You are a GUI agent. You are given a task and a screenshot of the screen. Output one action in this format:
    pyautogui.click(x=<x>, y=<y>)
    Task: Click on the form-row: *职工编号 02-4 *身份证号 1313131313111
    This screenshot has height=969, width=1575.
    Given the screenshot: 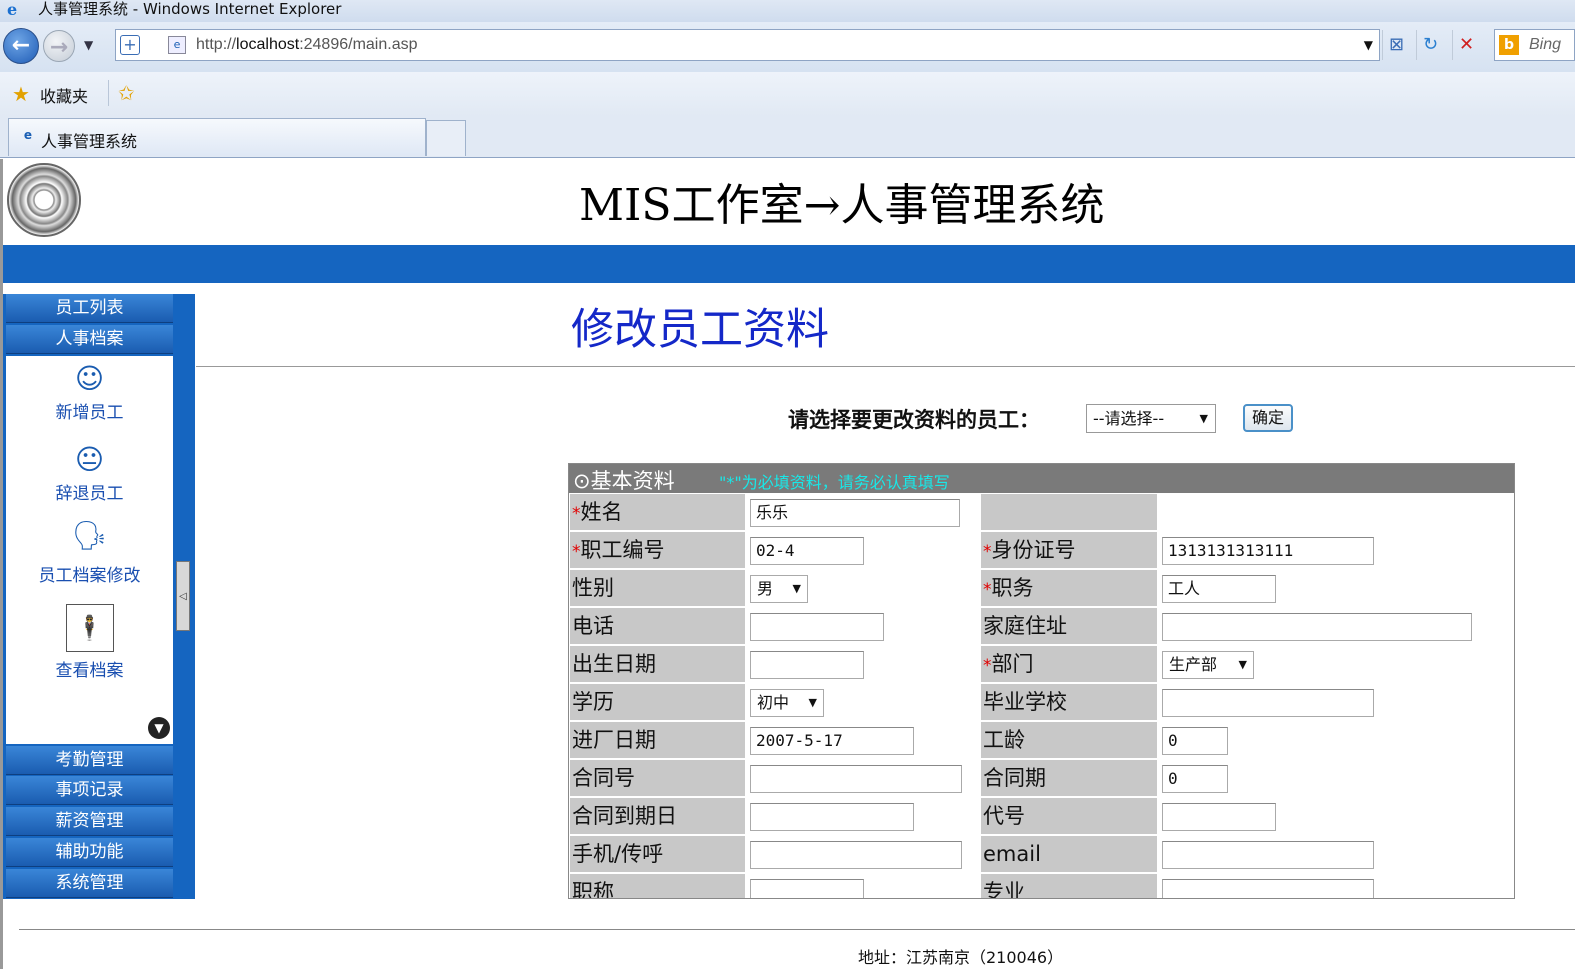 What is the action you would take?
    pyautogui.click(x=1041, y=550)
    